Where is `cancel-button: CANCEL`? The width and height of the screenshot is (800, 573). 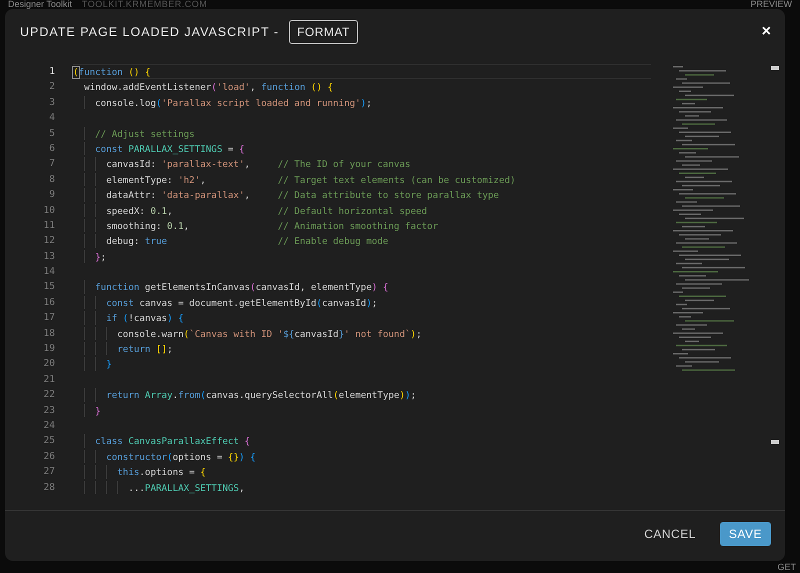 cancel-button: CANCEL is located at coordinates (670, 534).